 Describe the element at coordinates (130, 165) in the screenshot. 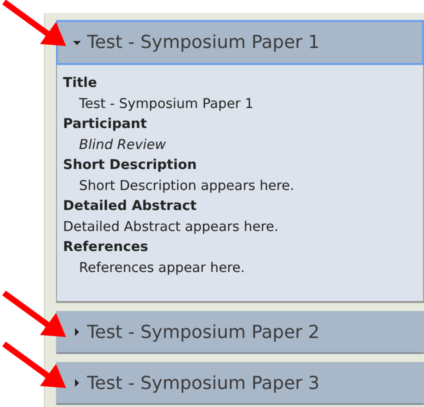

I see `field-label: Short Description` at that location.